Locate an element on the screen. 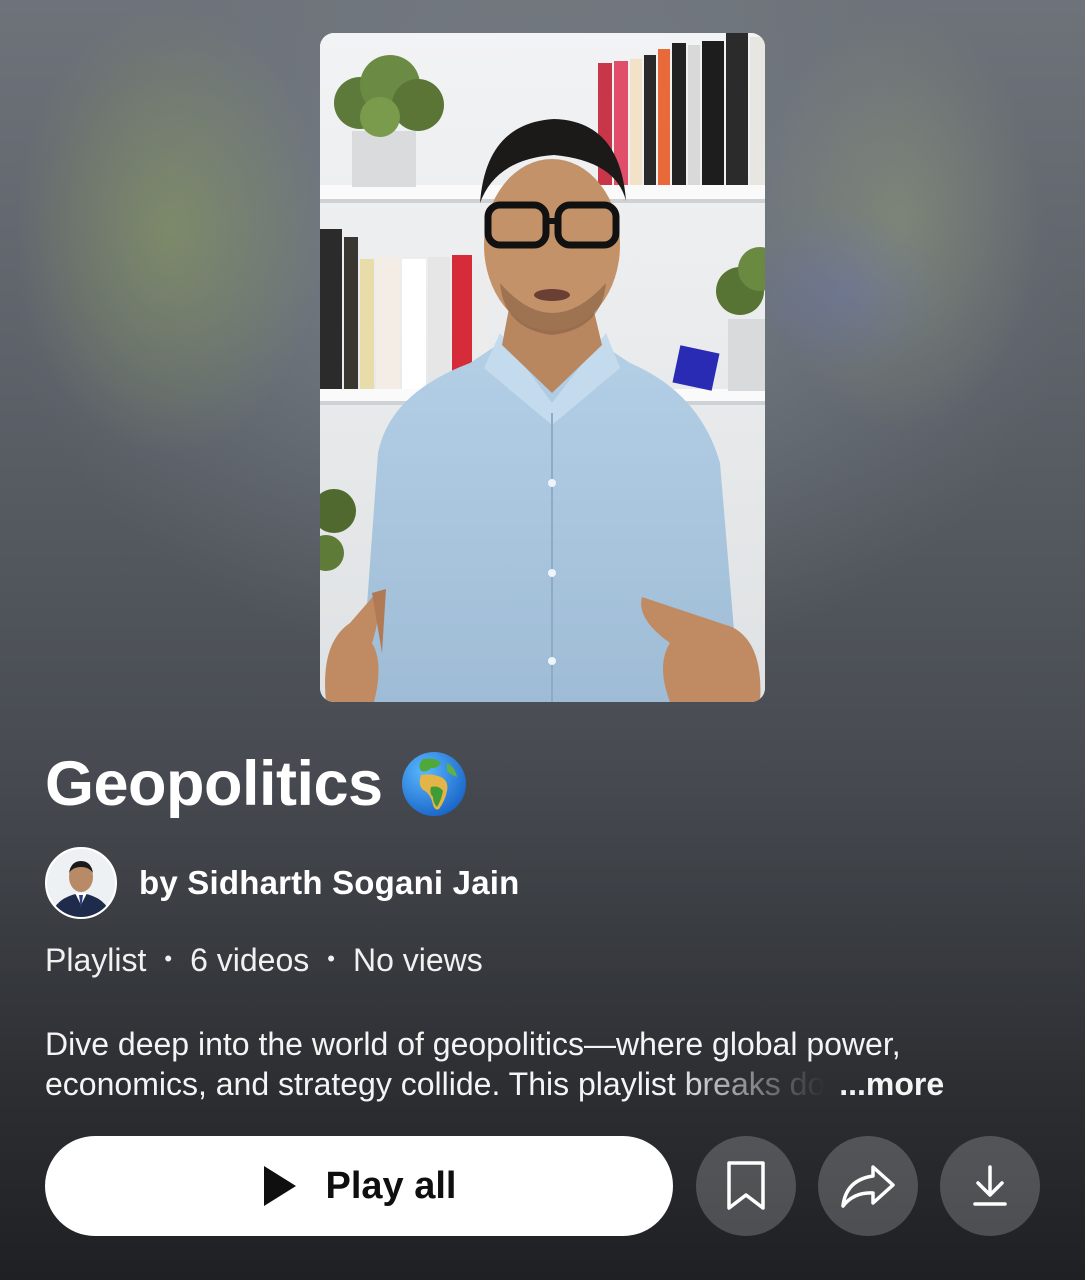  play-all-button: Play all is located at coordinates (359, 1186).